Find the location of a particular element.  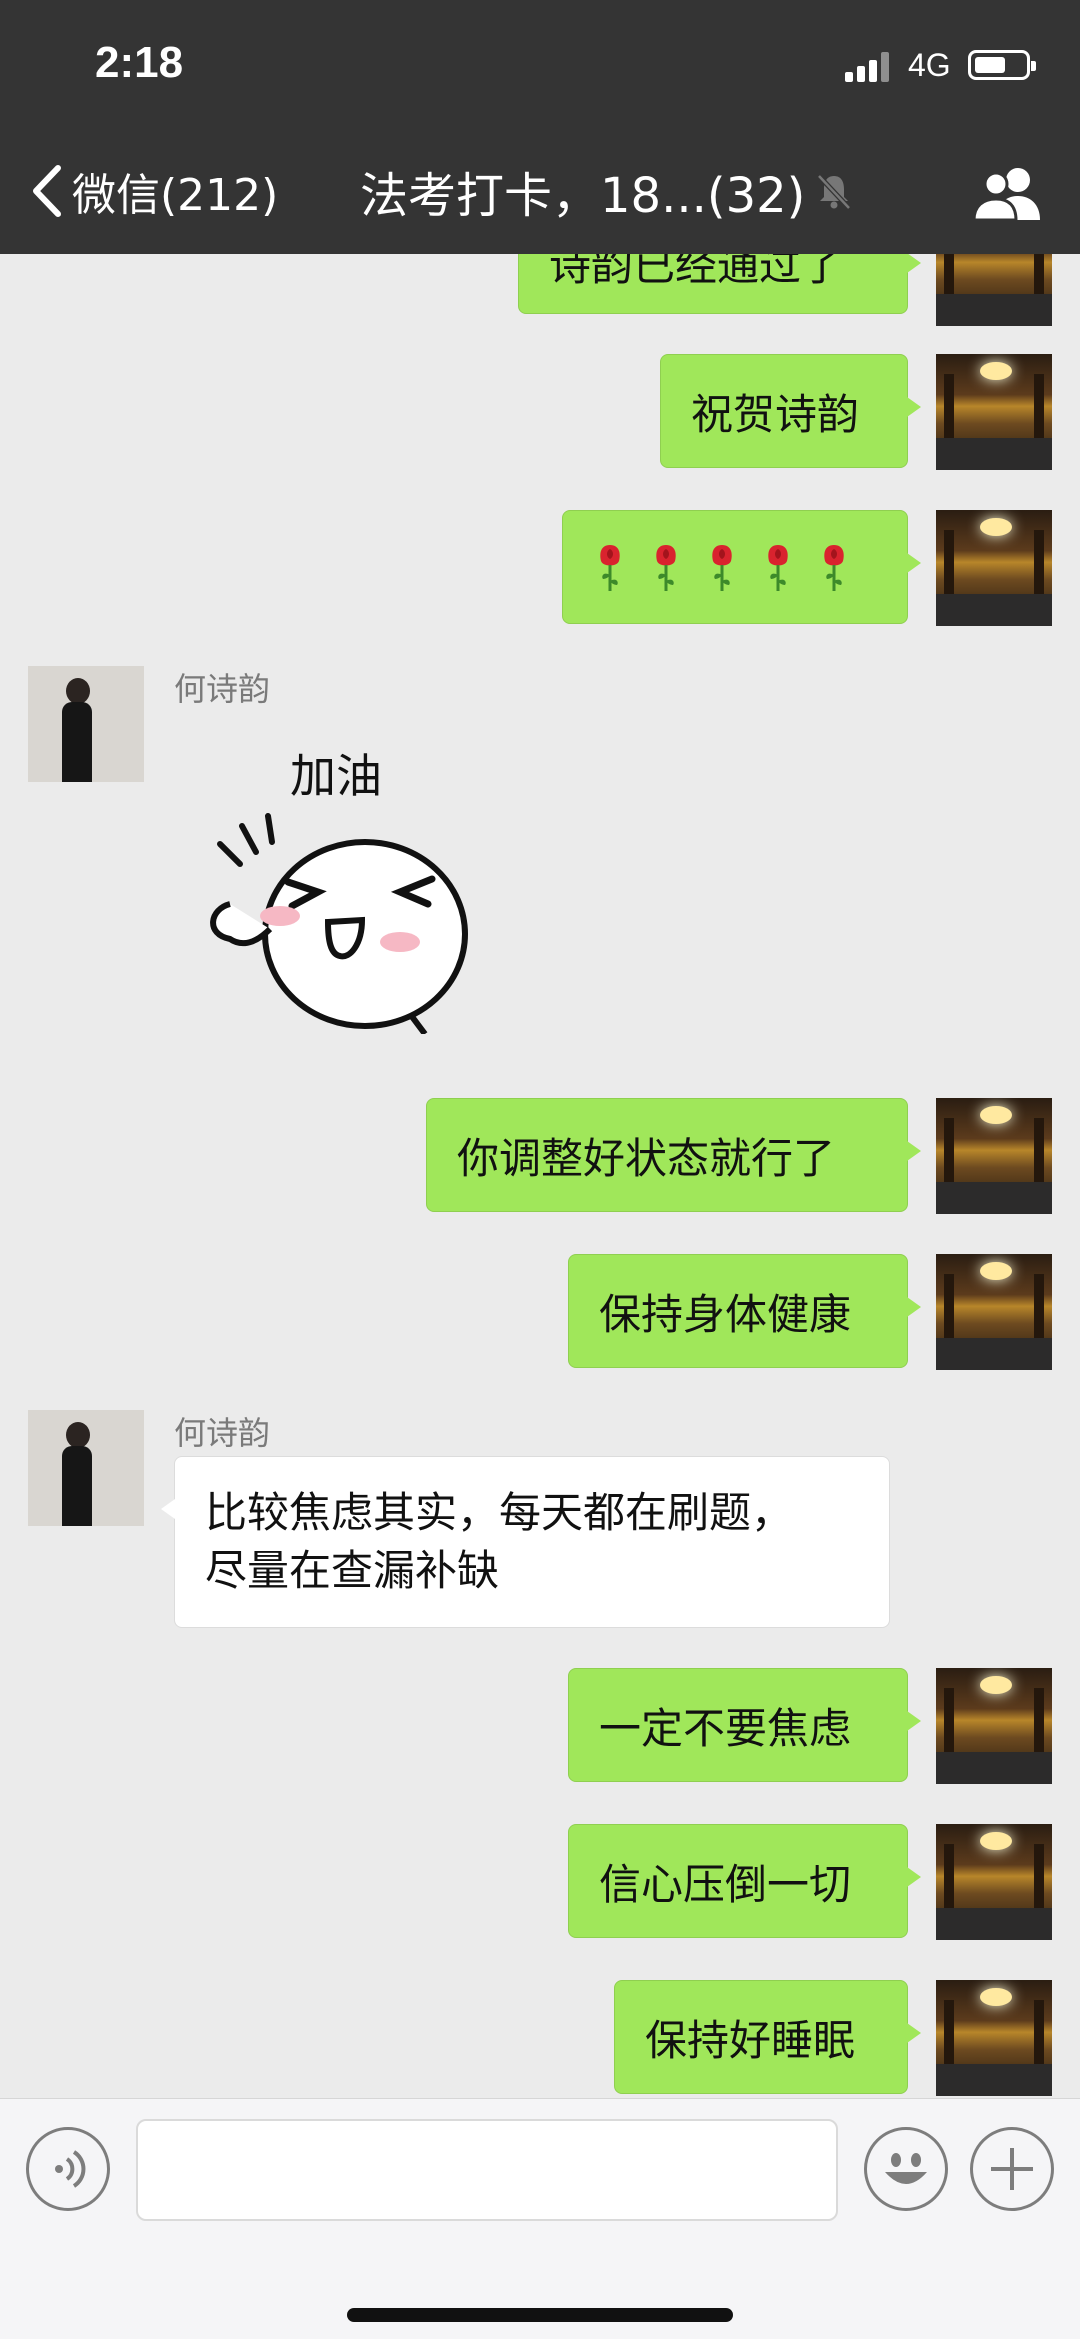

message-bubble-roses is located at coordinates (741, 567).